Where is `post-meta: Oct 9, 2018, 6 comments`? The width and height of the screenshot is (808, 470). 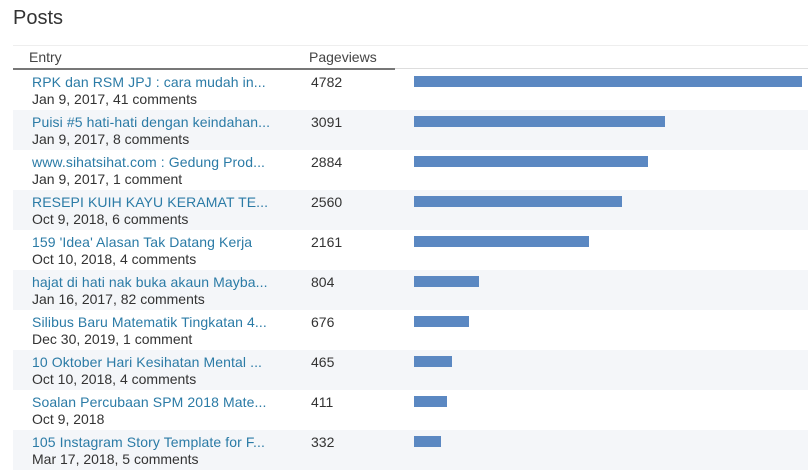
post-meta: Oct 9, 2018, 6 comments is located at coordinates (110, 219).